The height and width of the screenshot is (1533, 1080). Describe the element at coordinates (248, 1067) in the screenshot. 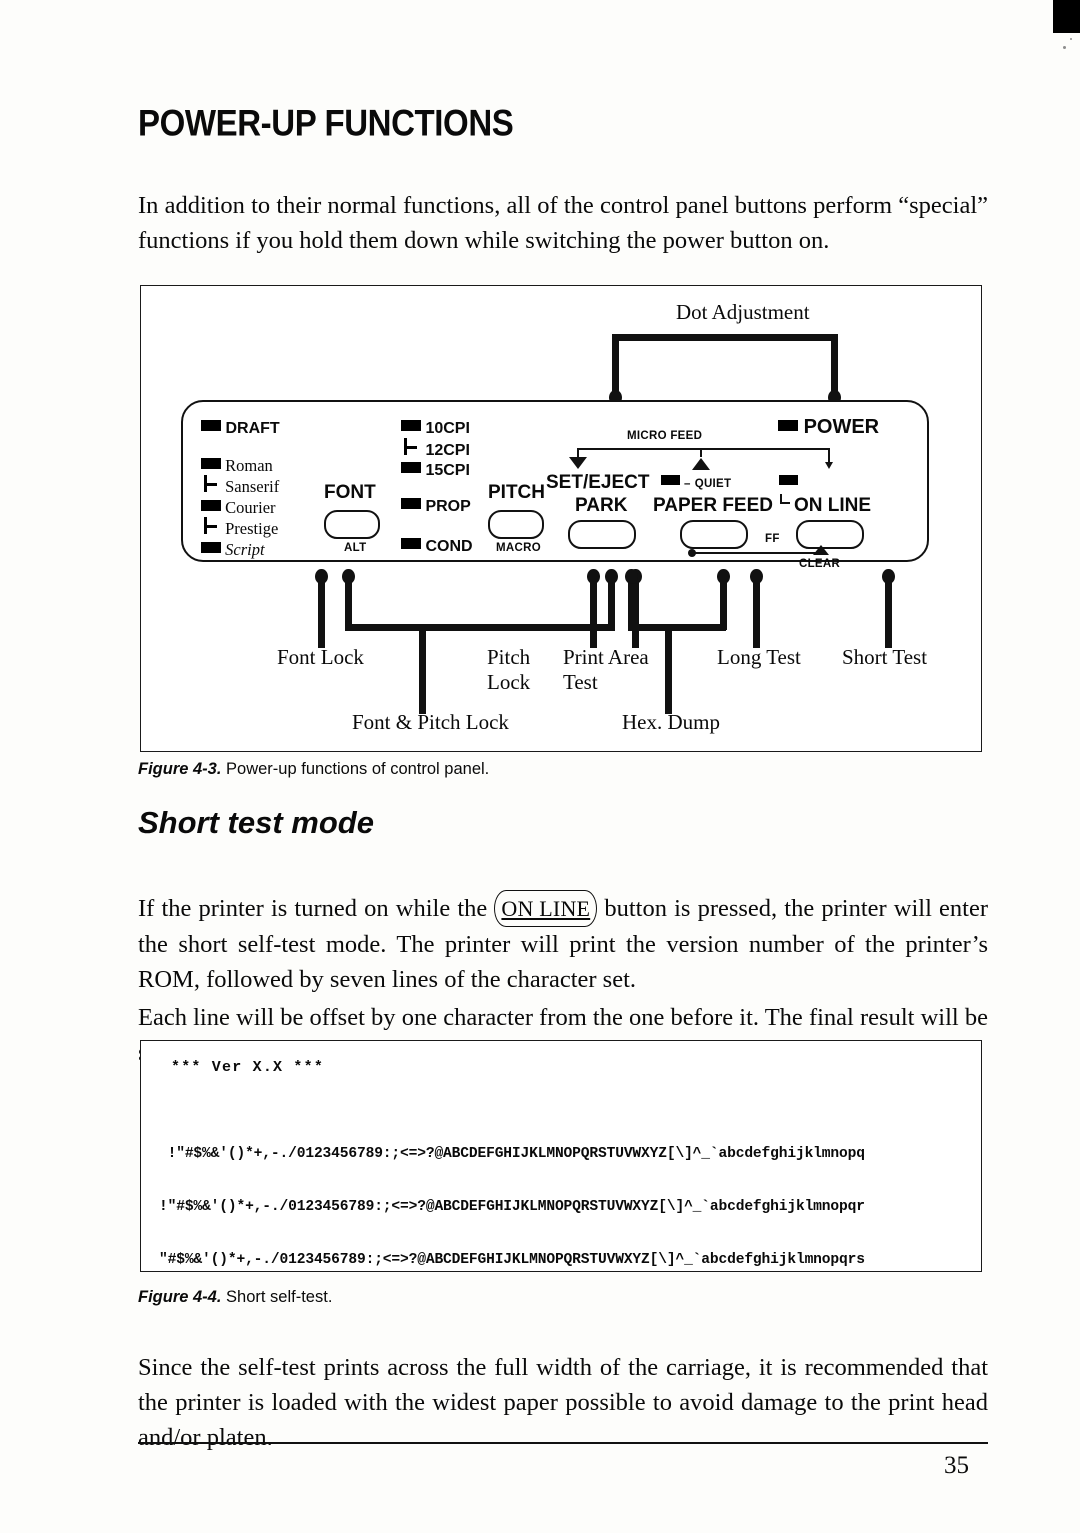

I see `version-line: *** Ver X.X ***` at that location.